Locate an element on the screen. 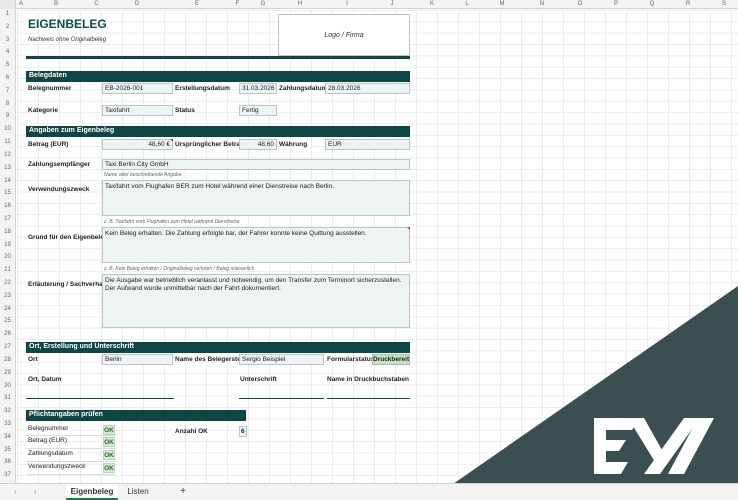 This screenshot has width=738, height=500. add-sheet-button: + is located at coordinates (183, 492).